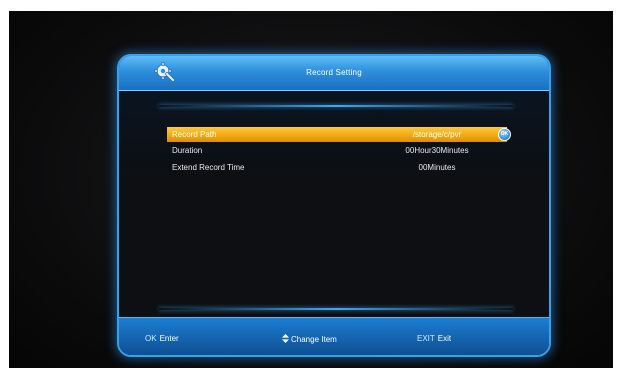  What do you see at coordinates (208, 167) in the screenshot?
I see `setting-label: Extend Record Time` at bounding box center [208, 167].